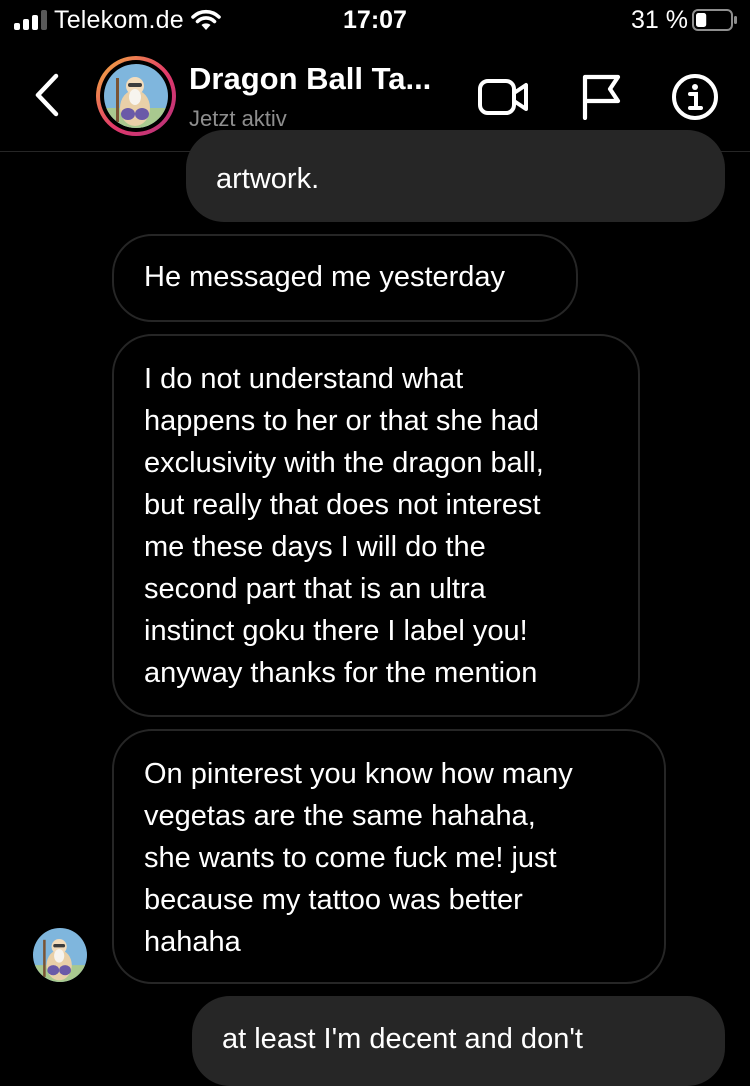 This screenshot has width=750, height=1086. I want to click on message-text: anyway thanks for the mention, so click(341, 673).